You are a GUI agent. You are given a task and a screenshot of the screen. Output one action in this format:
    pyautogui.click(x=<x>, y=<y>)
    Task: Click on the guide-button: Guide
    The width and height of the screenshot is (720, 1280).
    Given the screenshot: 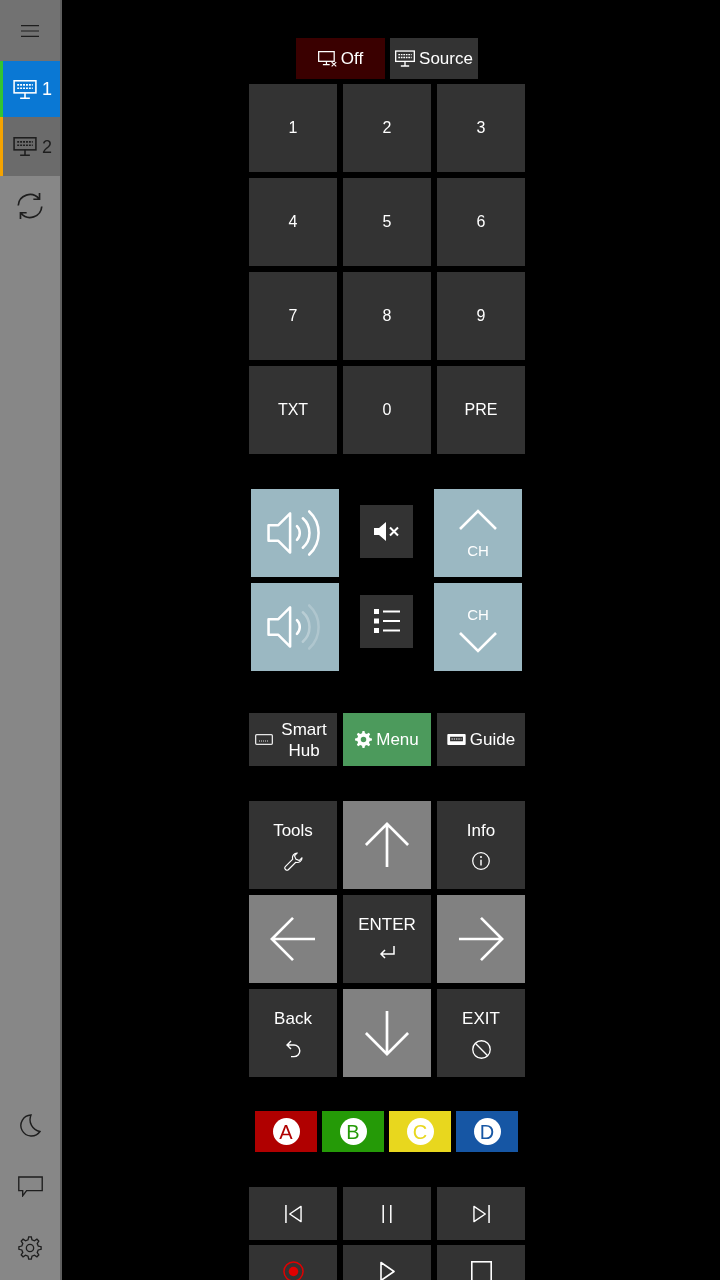 What is the action you would take?
    pyautogui.click(x=481, y=739)
    